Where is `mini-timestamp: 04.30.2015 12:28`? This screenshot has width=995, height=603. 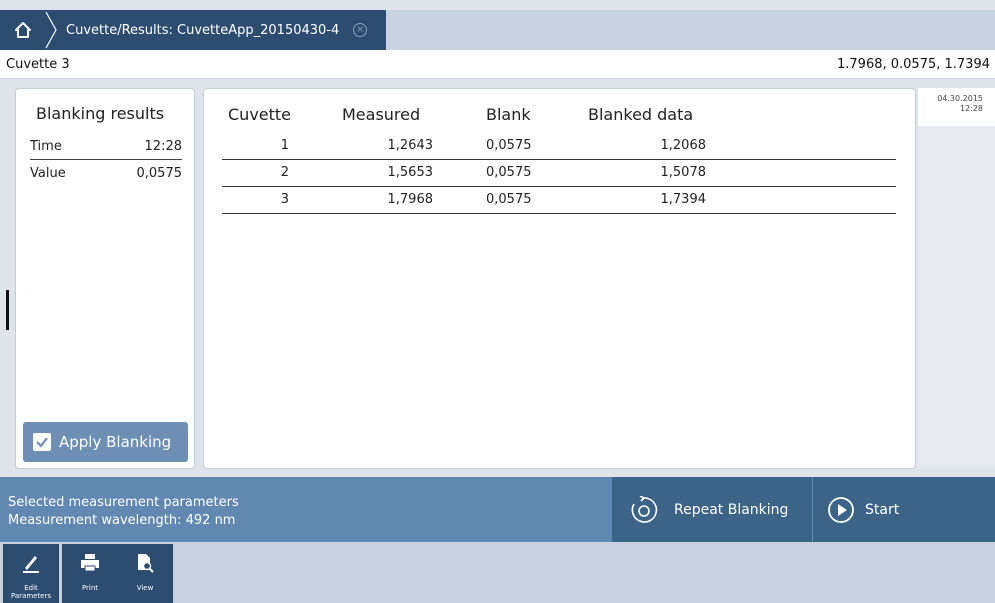 mini-timestamp: 04.30.2015 12:28 is located at coordinates (960, 104).